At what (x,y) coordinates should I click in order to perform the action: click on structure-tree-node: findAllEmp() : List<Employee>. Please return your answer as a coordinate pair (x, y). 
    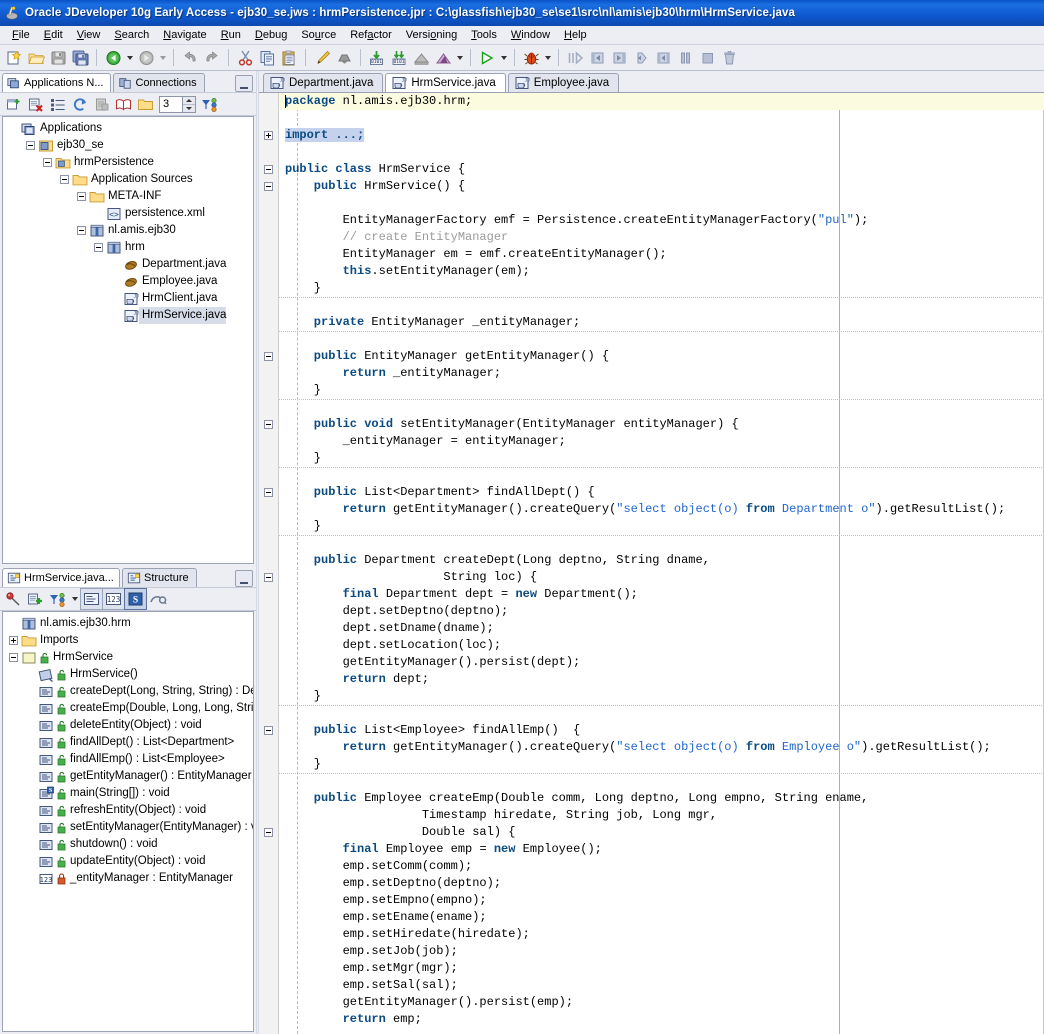
    Looking at the image, I should click on (129, 759).